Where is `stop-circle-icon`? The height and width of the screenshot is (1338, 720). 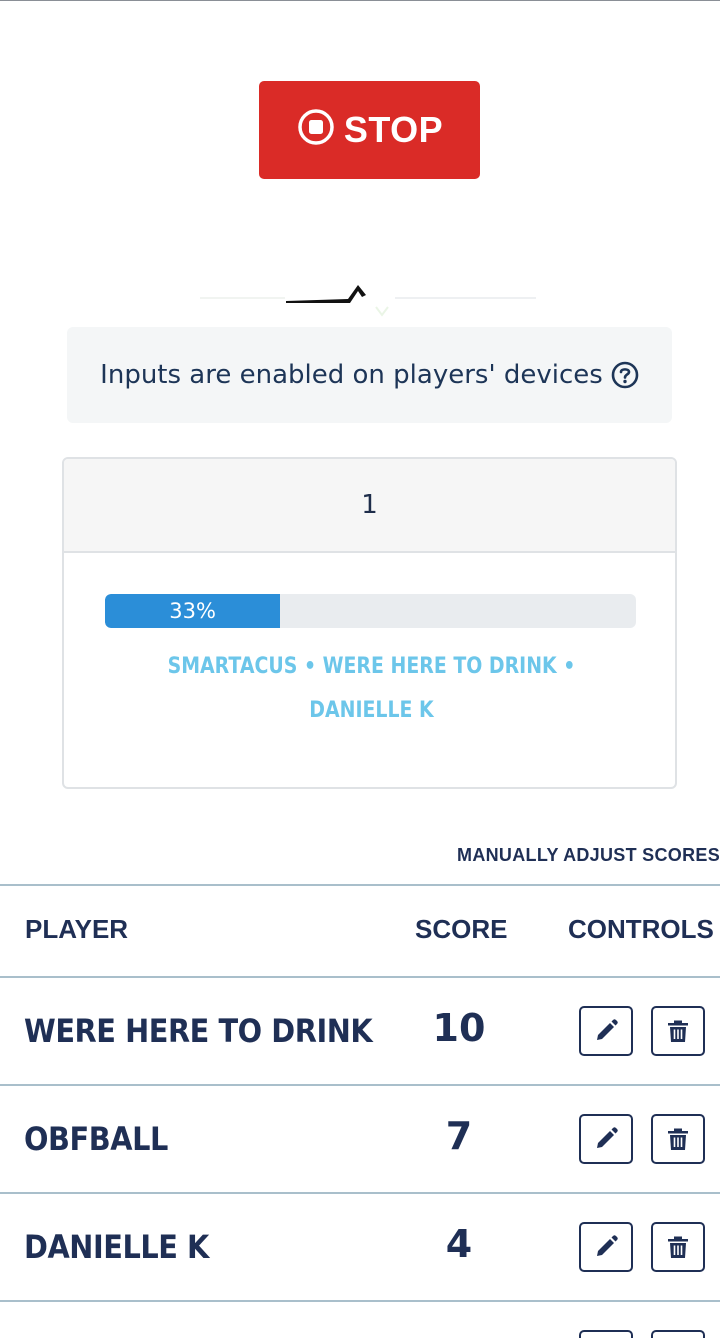 stop-circle-icon is located at coordinates (316, 127).